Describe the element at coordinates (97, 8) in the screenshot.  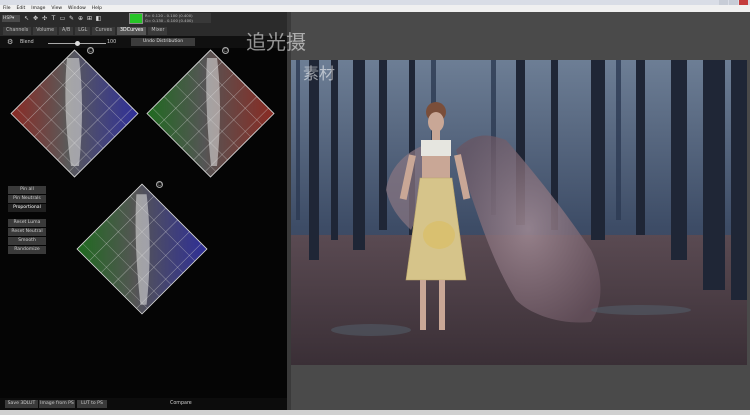
I see `menu-help: Help` at that location.